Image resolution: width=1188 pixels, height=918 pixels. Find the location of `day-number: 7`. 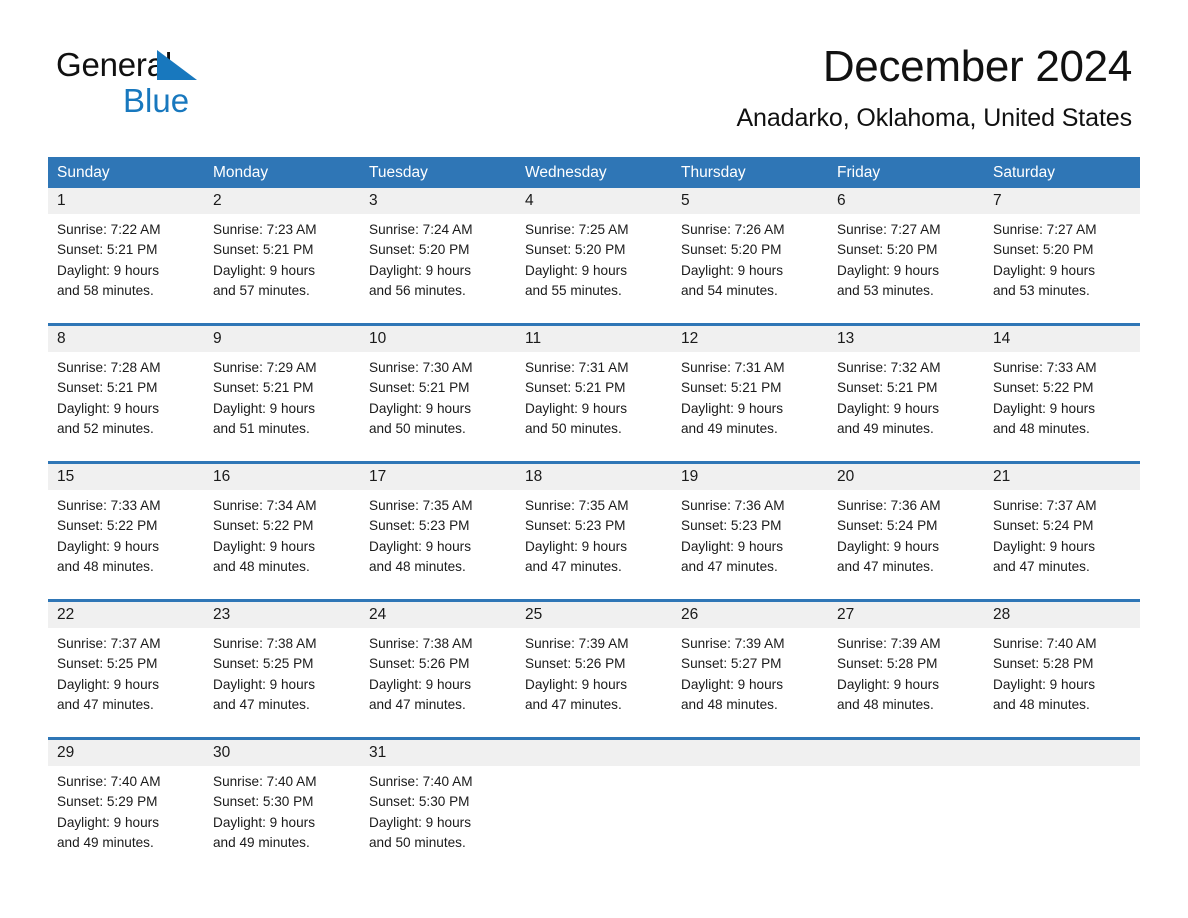

day-number: 7 is located at coordinates (1062, 201).